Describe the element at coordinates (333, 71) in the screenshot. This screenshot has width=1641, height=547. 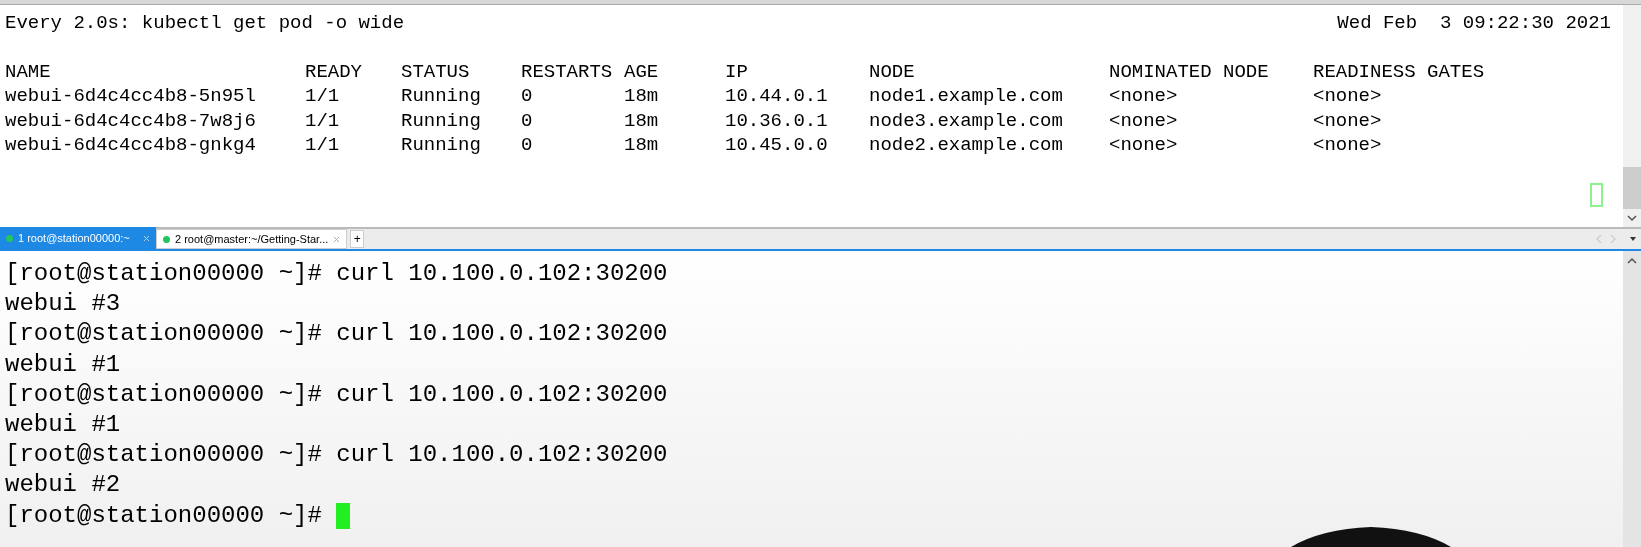
I see `column-header: READY` at that location.